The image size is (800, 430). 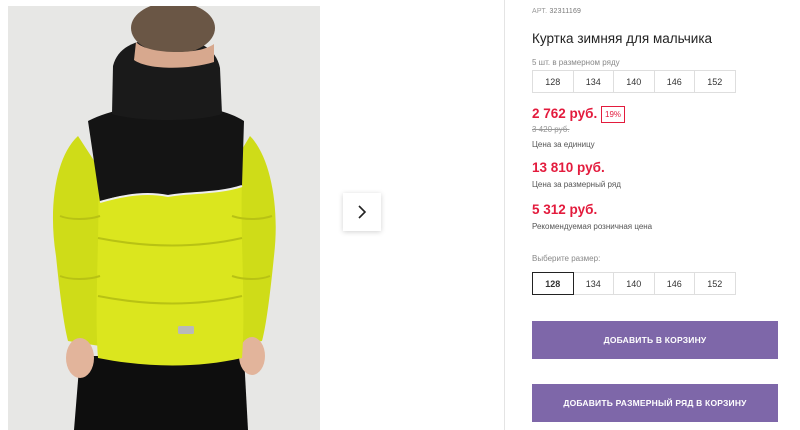 What do you see at coordinates (566, 258) in the screenshot?
I see `choose-size-label: Выберите размер:` at bounding box center [566, 258].